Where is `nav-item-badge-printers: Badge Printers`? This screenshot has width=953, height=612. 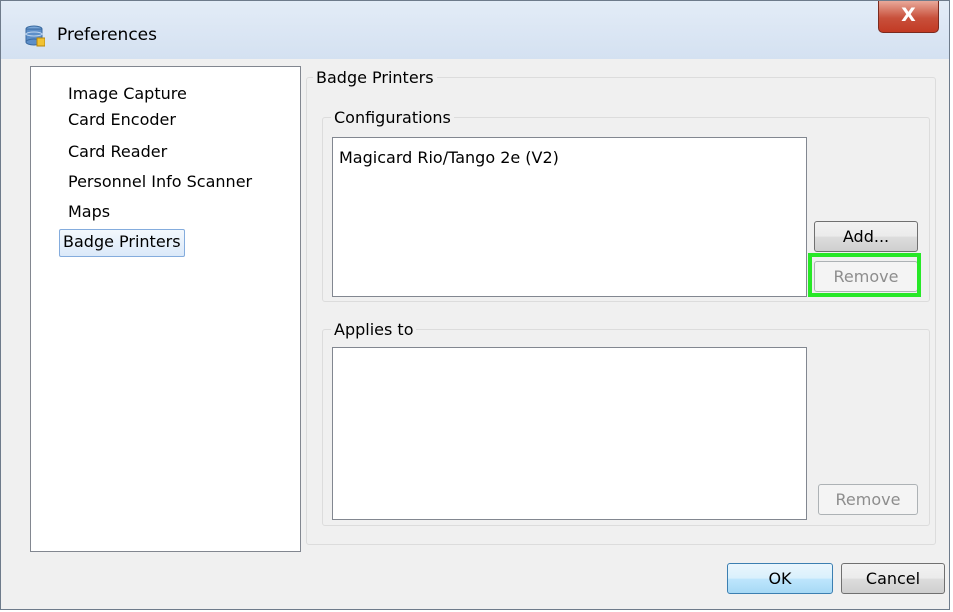 nav-item-badge-printers: Badge Printers is located at coordinates (122, 243).